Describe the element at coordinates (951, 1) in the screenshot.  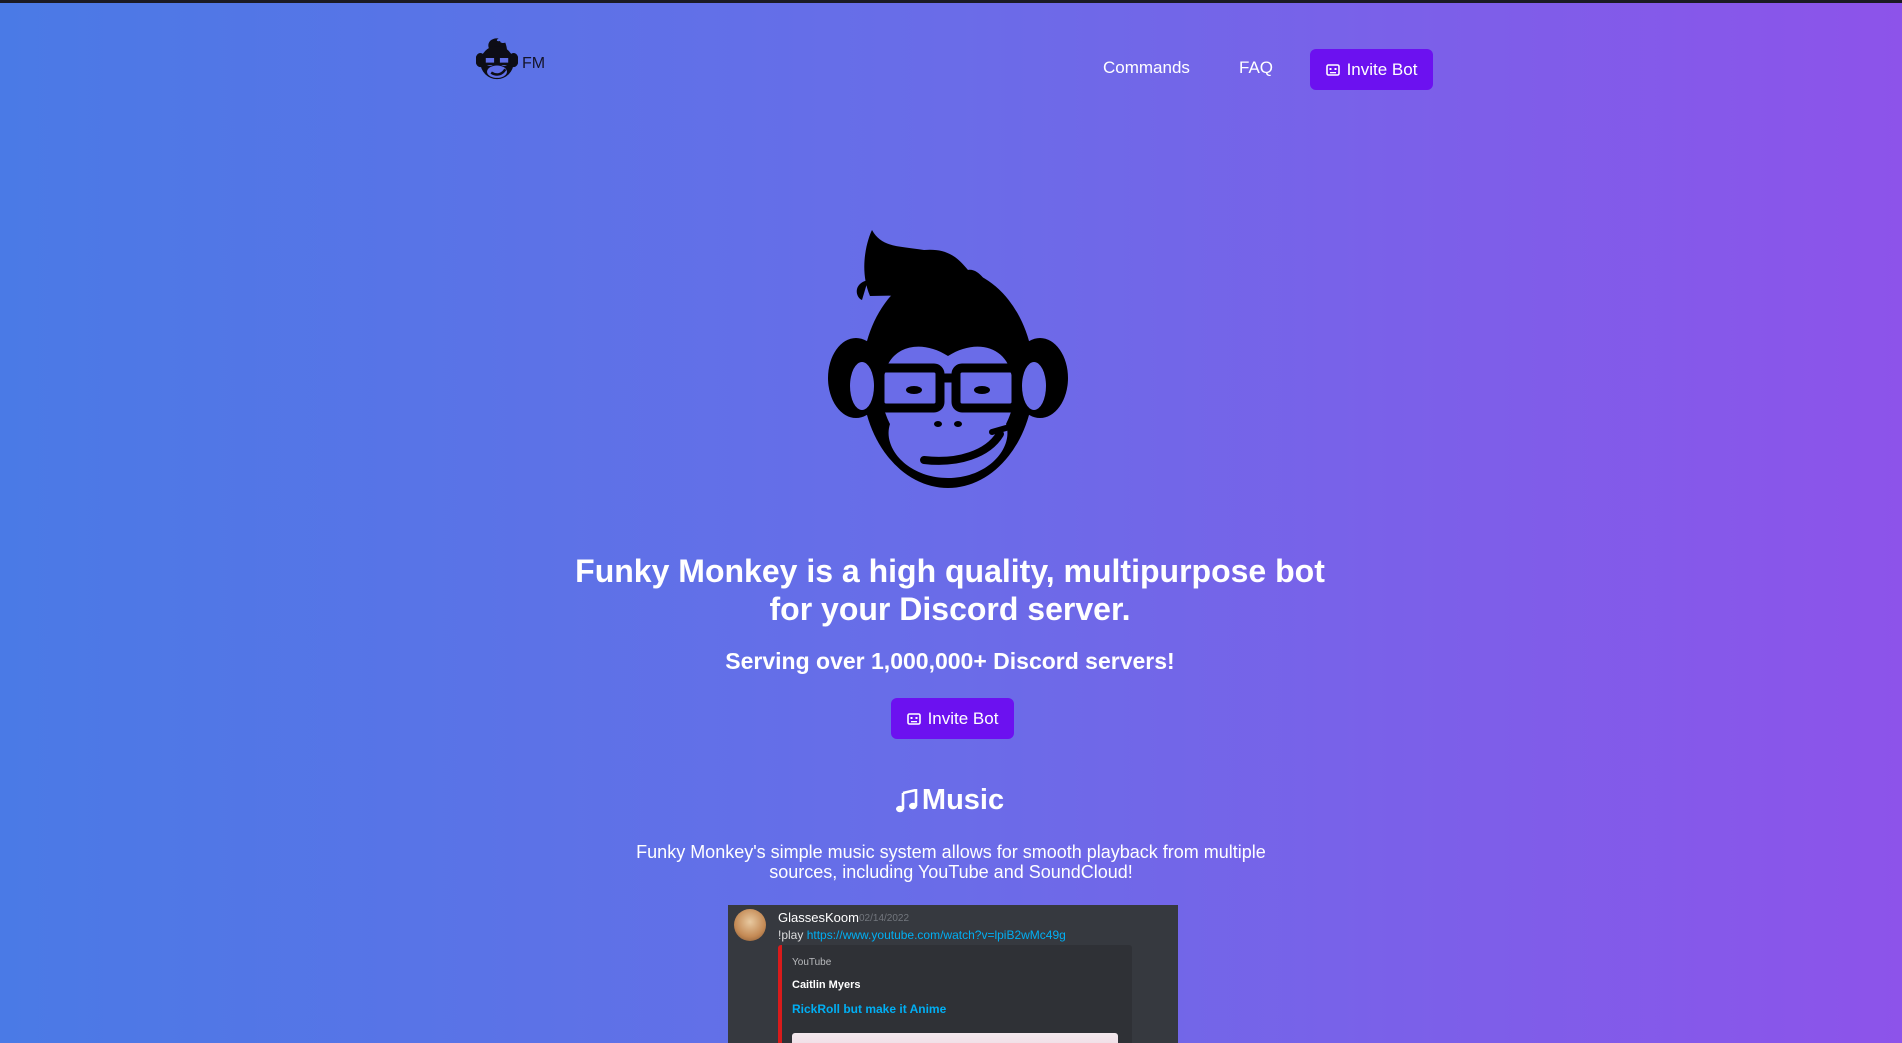
I see `top-border` at that location.